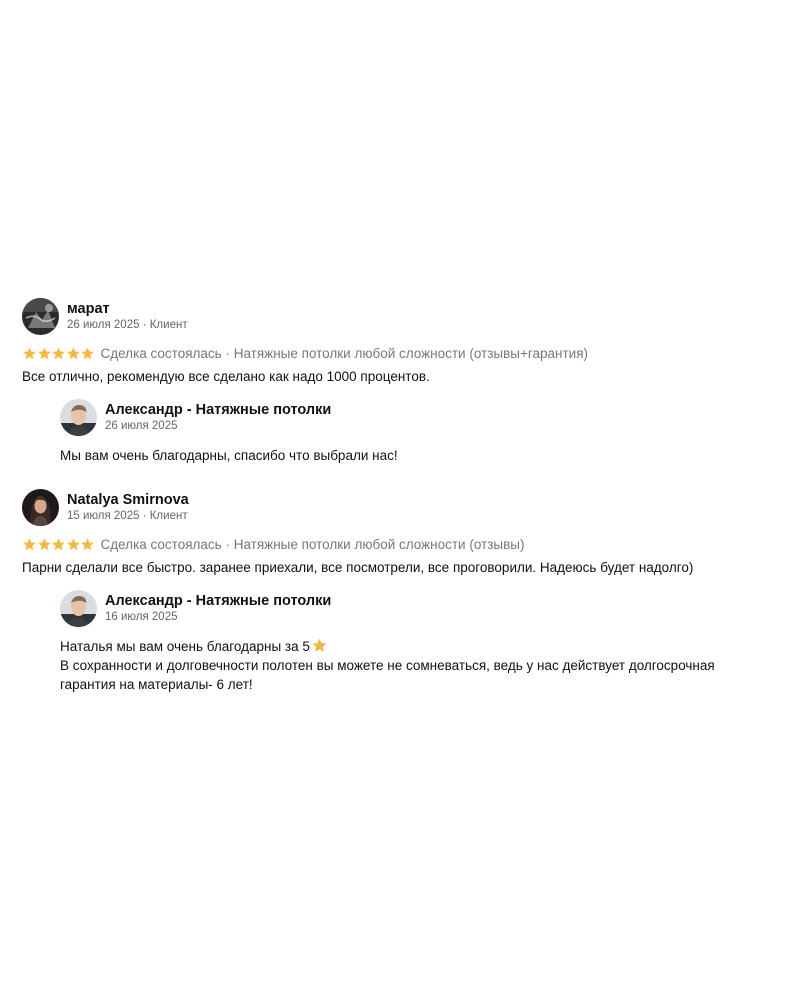 This screenshot has width=800, height=1000. I want to click on reply-date: 26 июля 2025, so click(141, 425).